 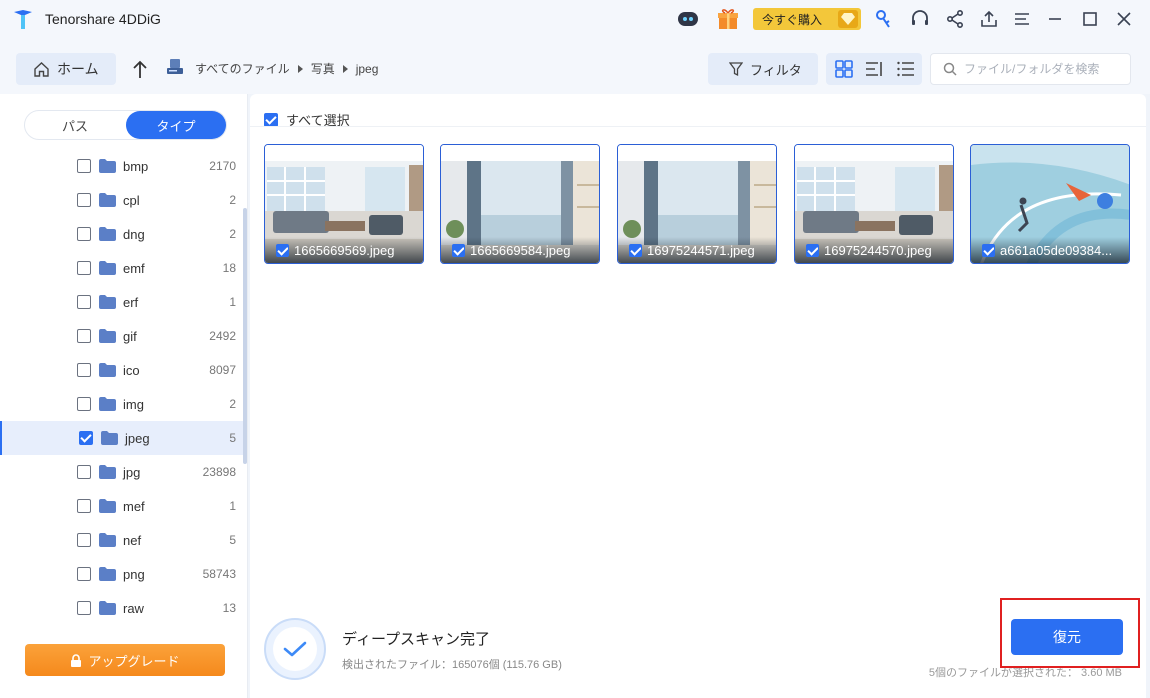 I want to click on file-thumbnail: 16975244570.jpeg, so click(x=874, y=204).